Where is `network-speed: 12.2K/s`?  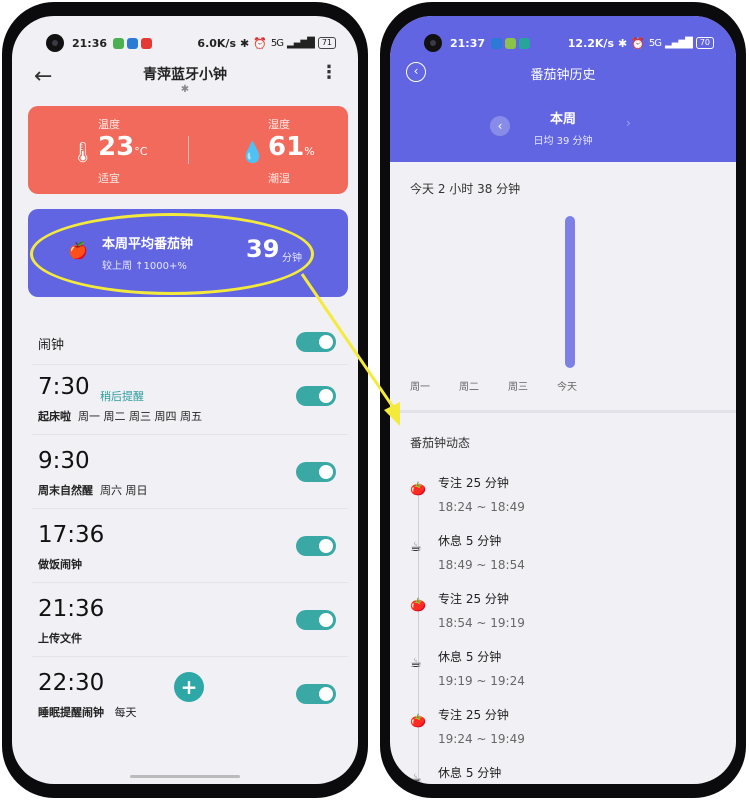
network-speed: 12.2K/s is located at coordinates (590, 43).